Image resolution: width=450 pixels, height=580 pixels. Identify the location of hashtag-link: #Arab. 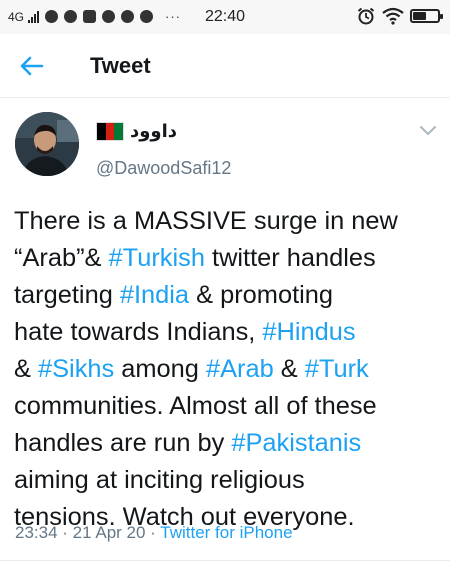
(240, 369).